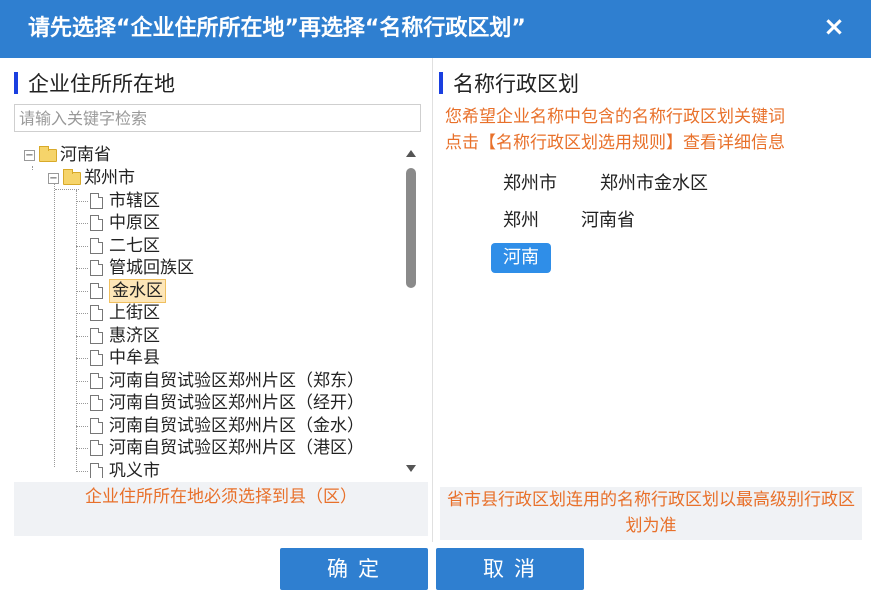 The width and height of the screenshot is (871, 593). What do you see at coordinates (118, 358) in the screenshot?
I see `tree-node-district: 中牟县` at bounding box center [118, 358].